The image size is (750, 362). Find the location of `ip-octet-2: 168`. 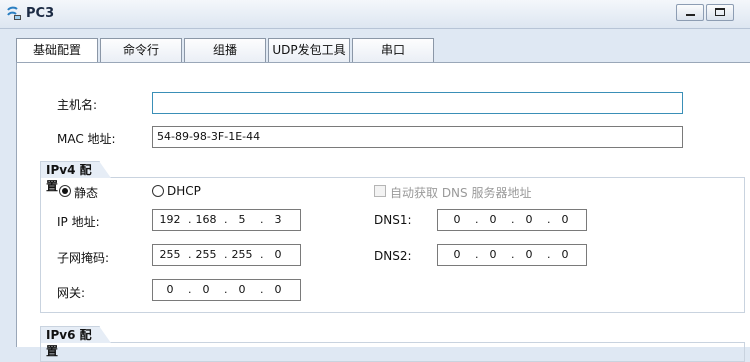

ip-octet-2: 168 is located at coordinates (206, 219).